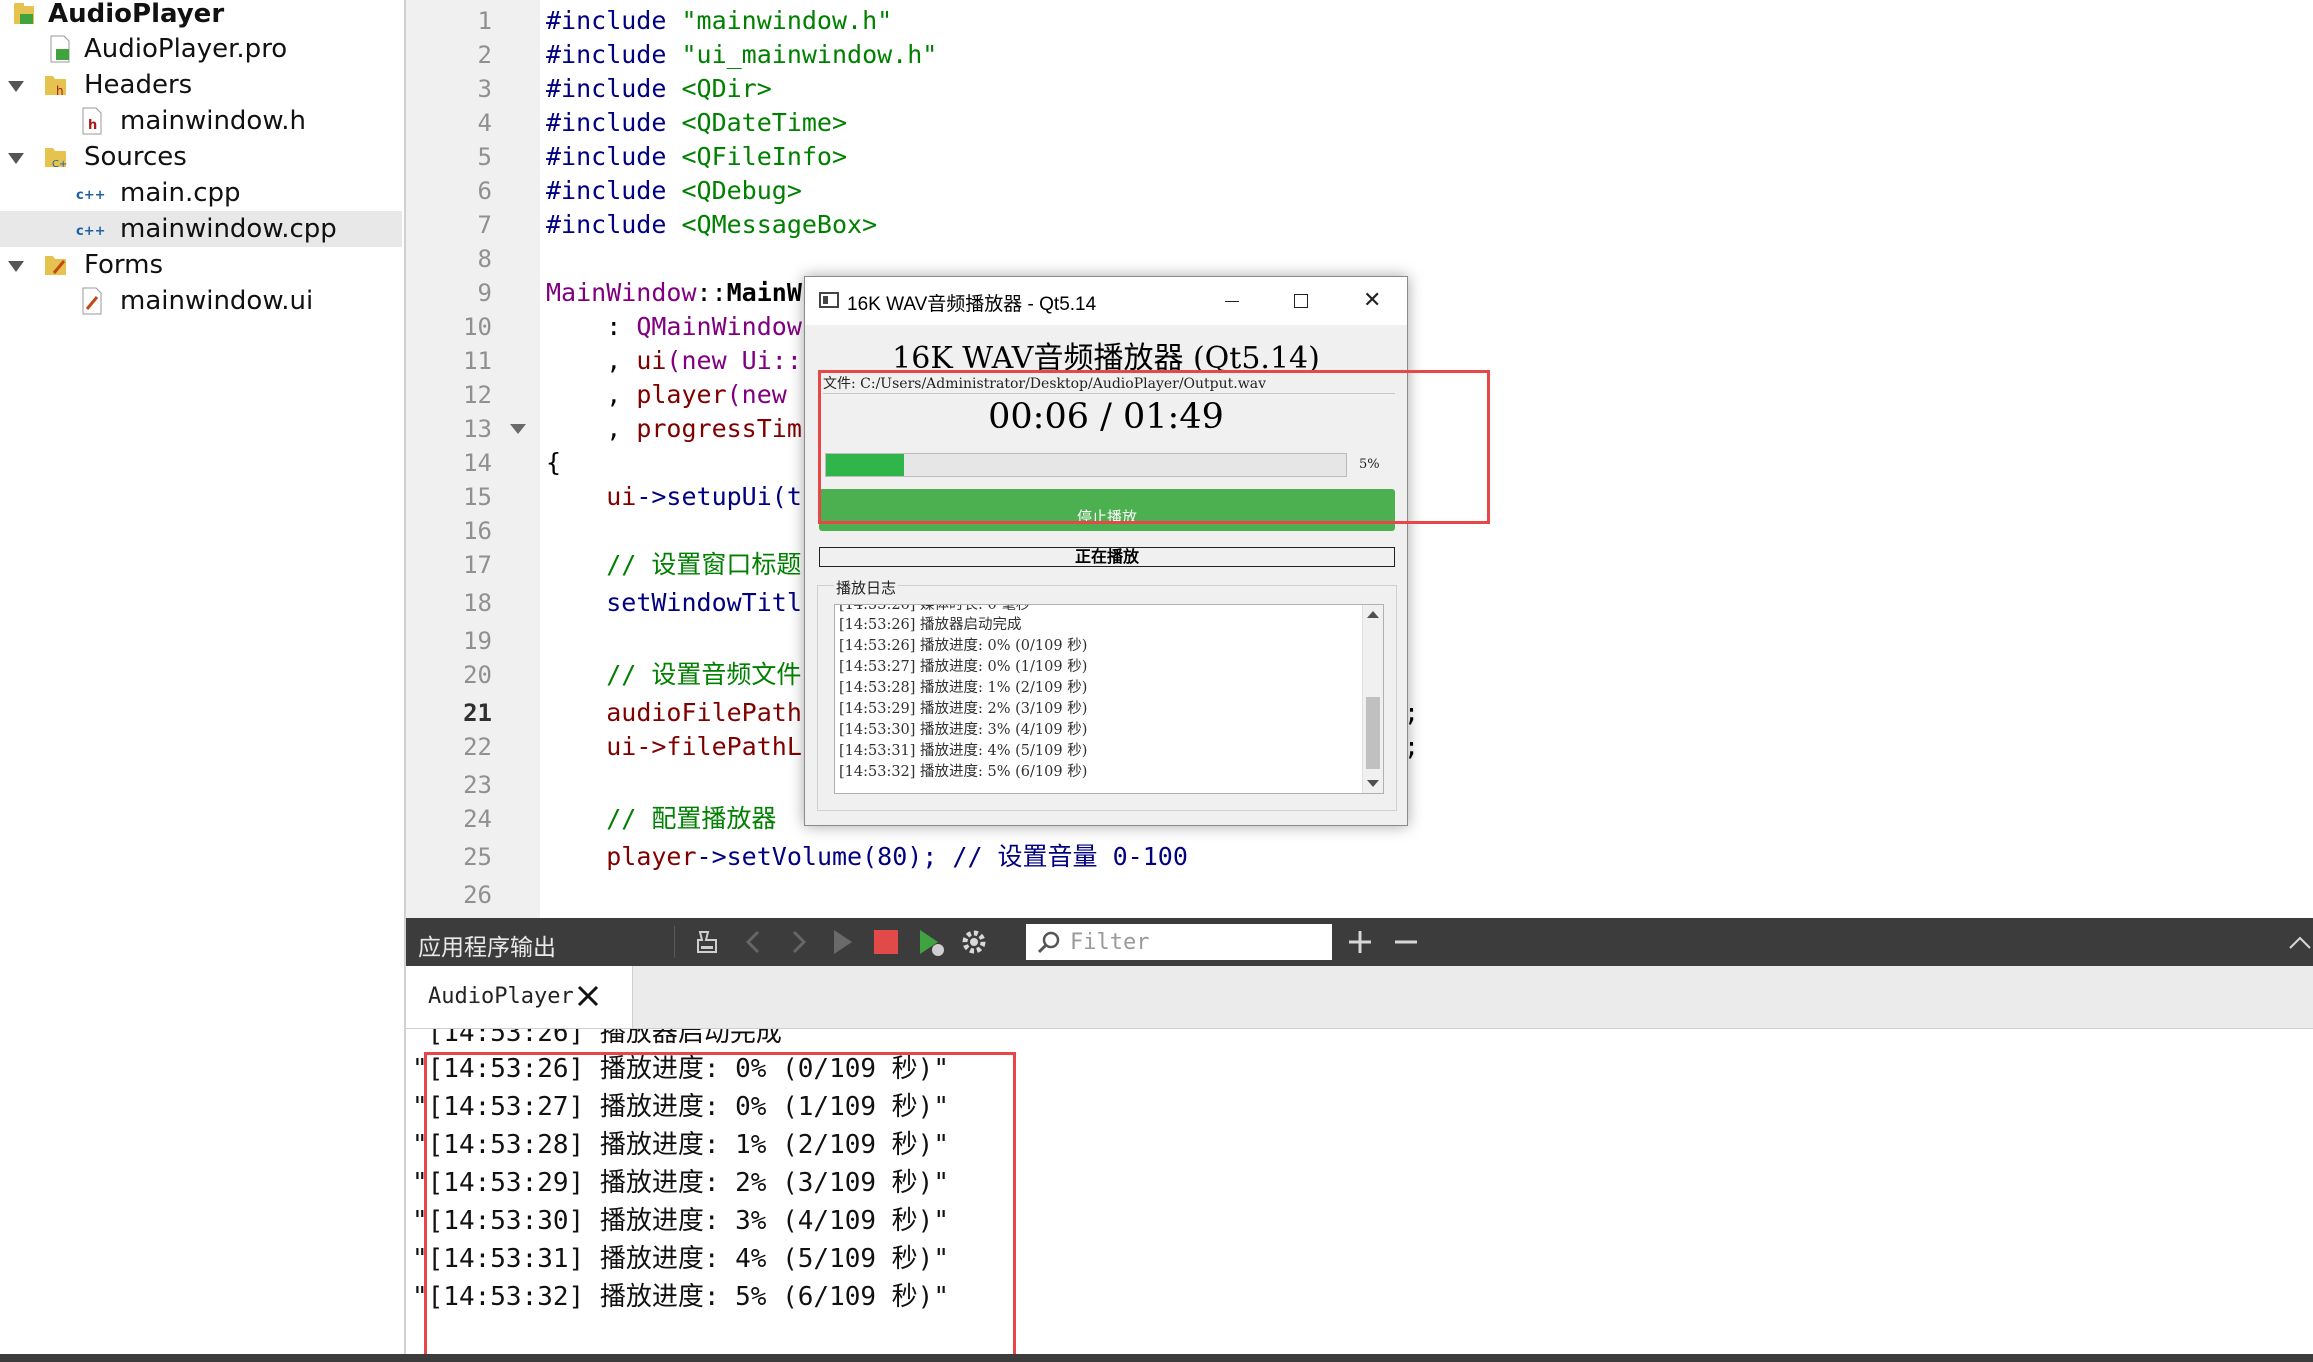 The width and height of the screenshot is (2313, 1362). Describe the element at coordinates (764, 292) in the screenshot. I see `code-token: MainW` at that location.